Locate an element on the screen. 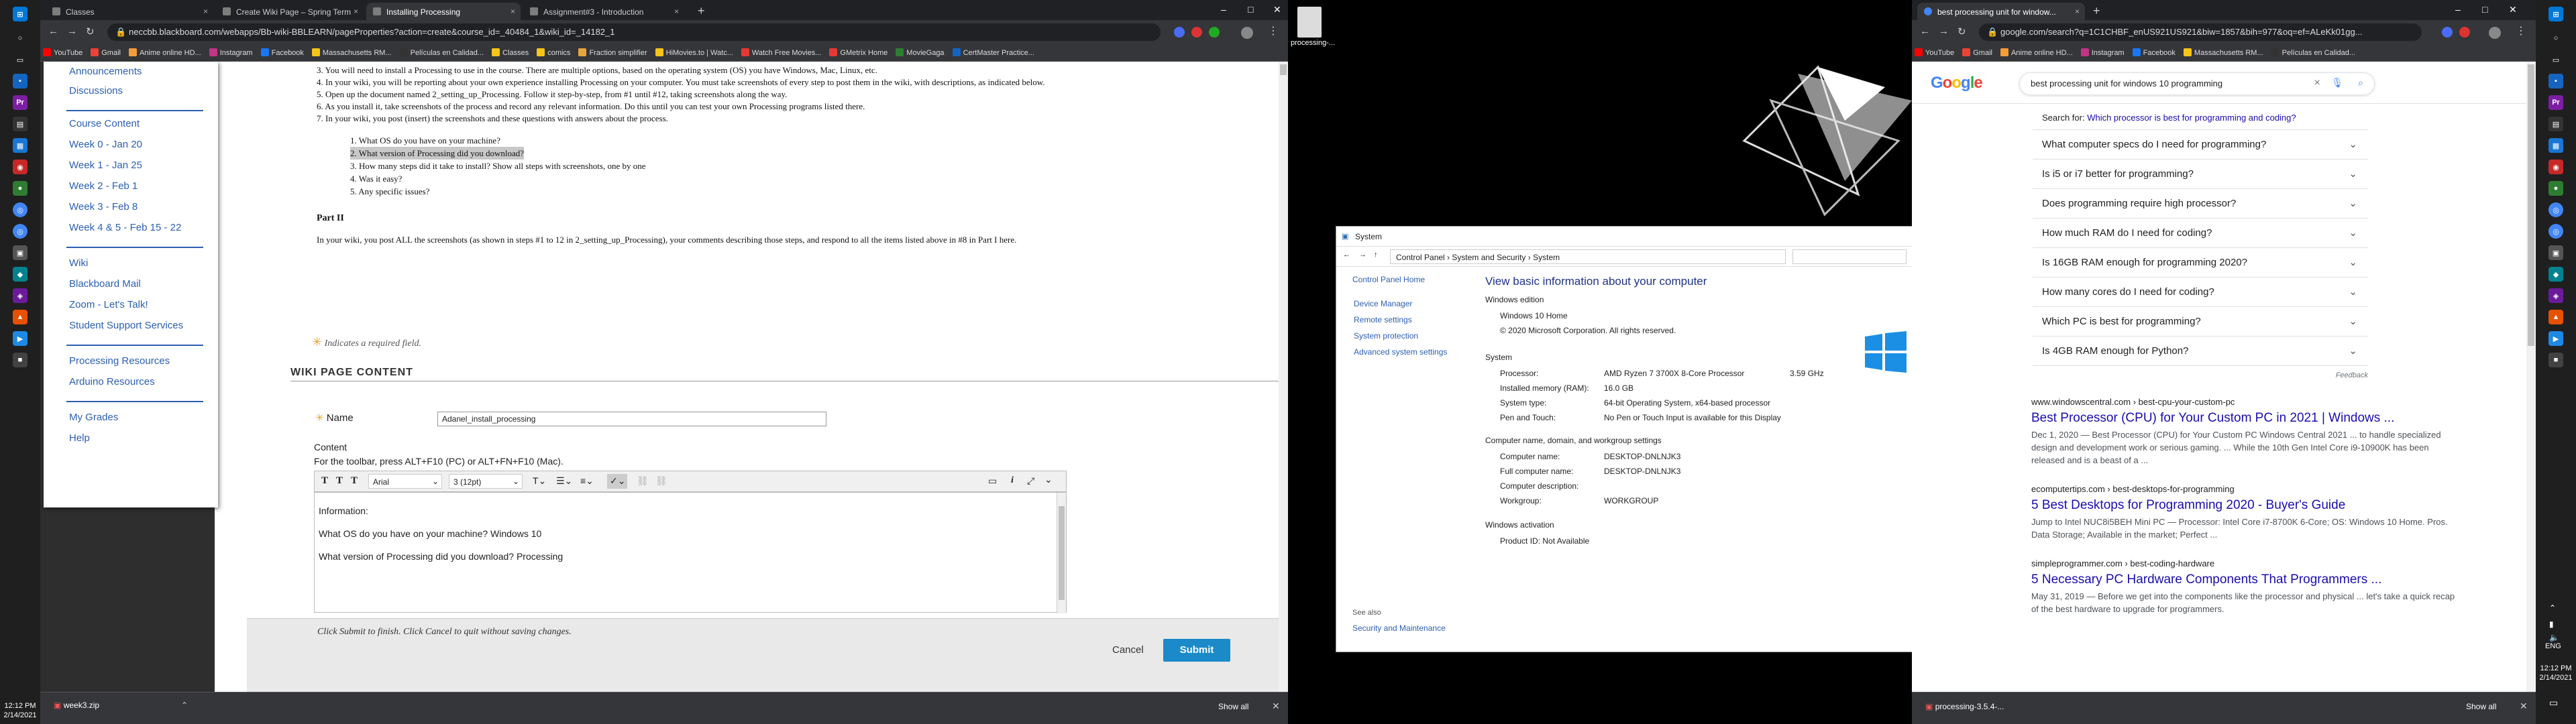  close-window-button: ✕ is located at coordinates (2513, 9).